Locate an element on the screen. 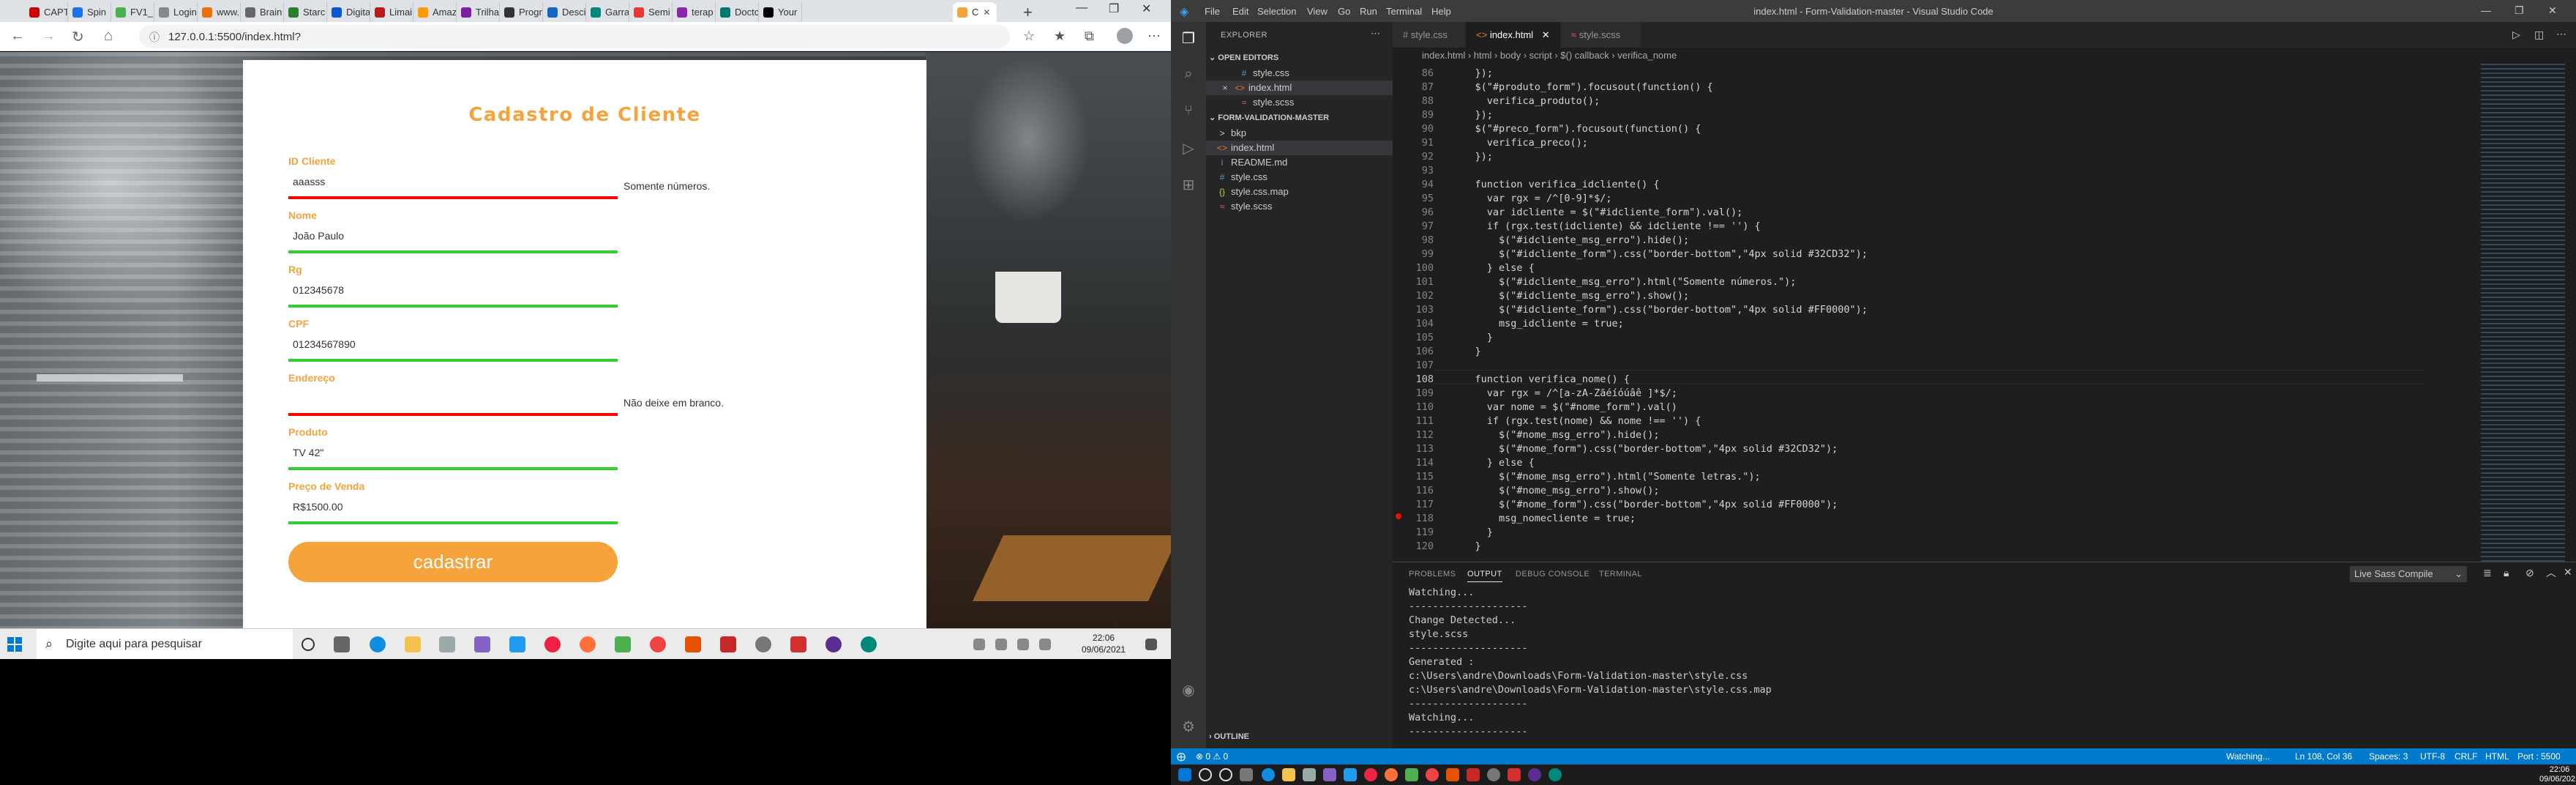  project-section: ⌄ FORM-VALIDATION-MASTER is located at coordinates (1269, 117).